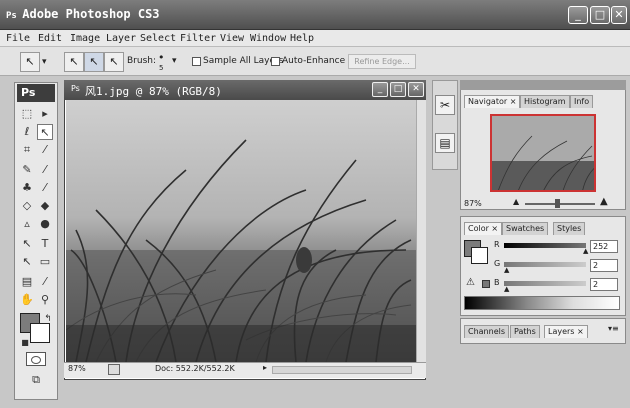 The image size is (630, 408). I want to click on r-label: R, so click(497, 244).